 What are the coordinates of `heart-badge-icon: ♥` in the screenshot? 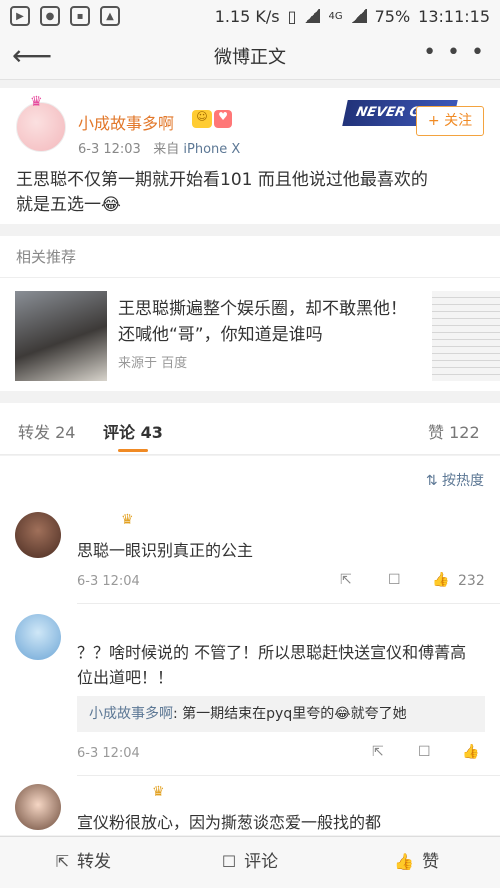 It's located at (223, 119).